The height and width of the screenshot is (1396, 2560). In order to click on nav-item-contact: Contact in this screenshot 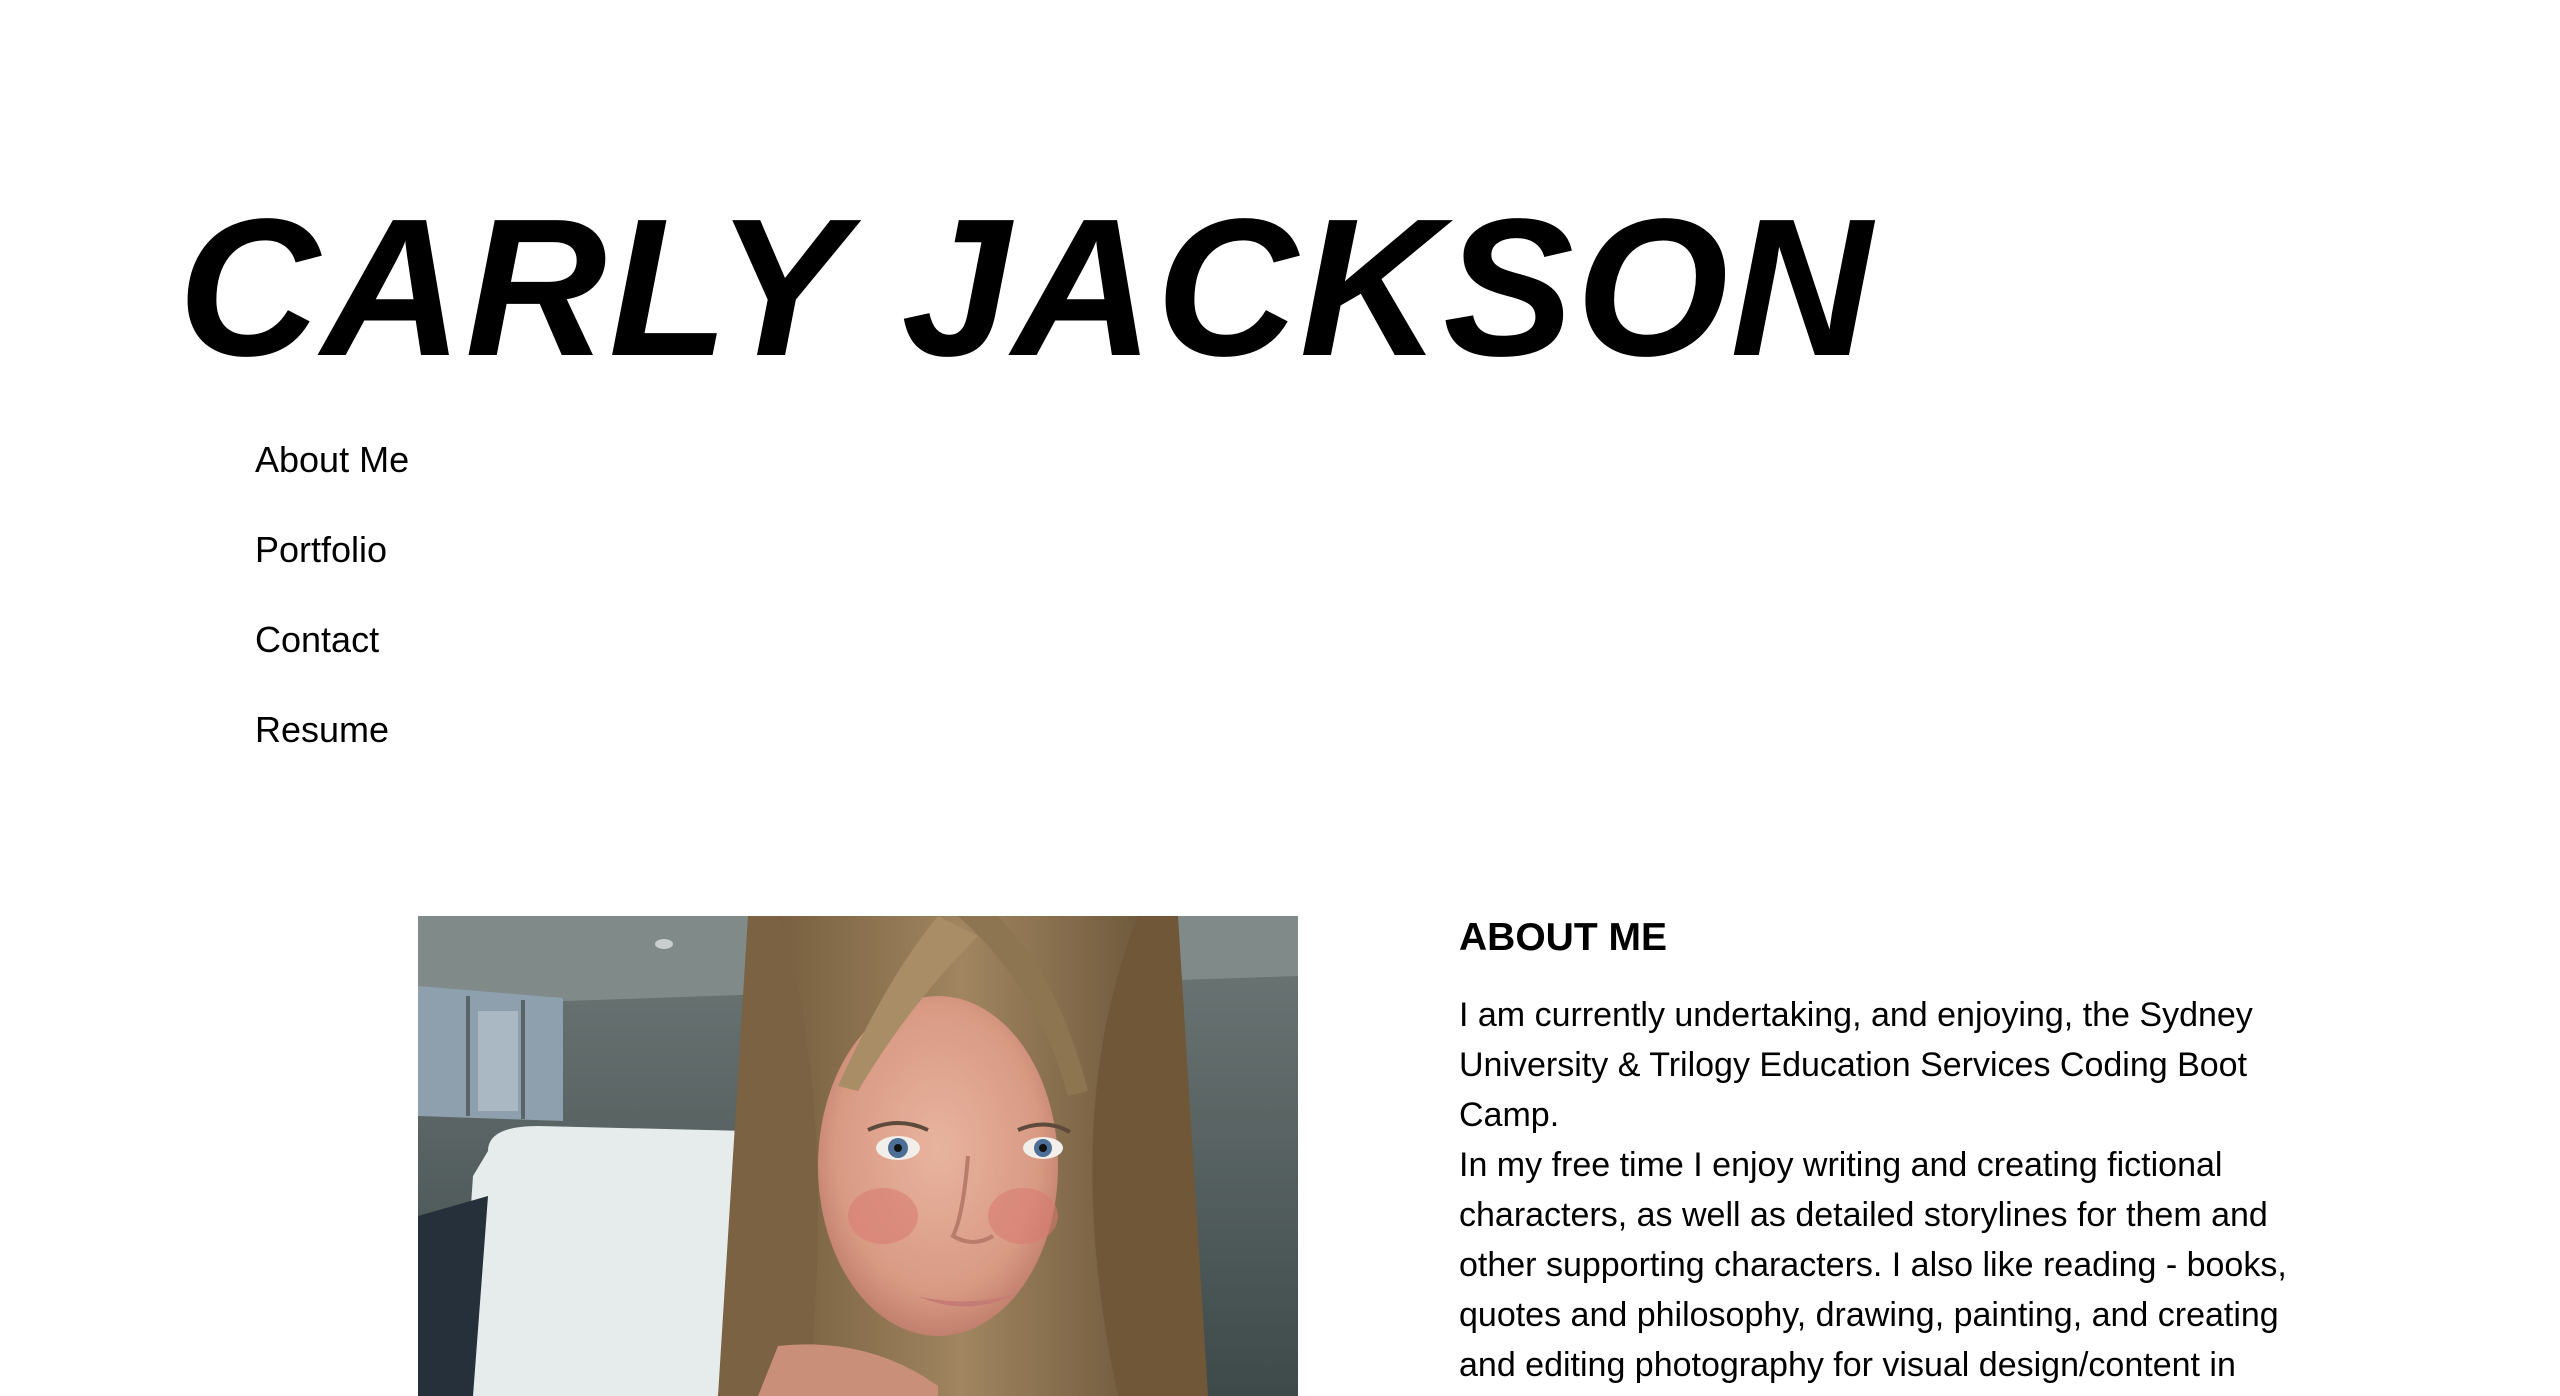, I will do `click(332, 657)`.